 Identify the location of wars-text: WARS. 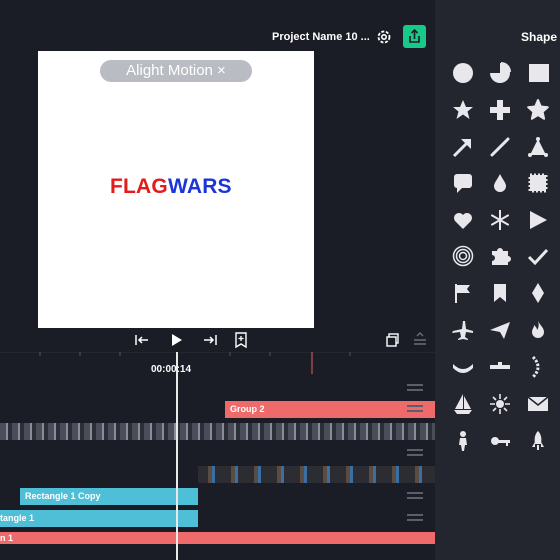
(199, 186).